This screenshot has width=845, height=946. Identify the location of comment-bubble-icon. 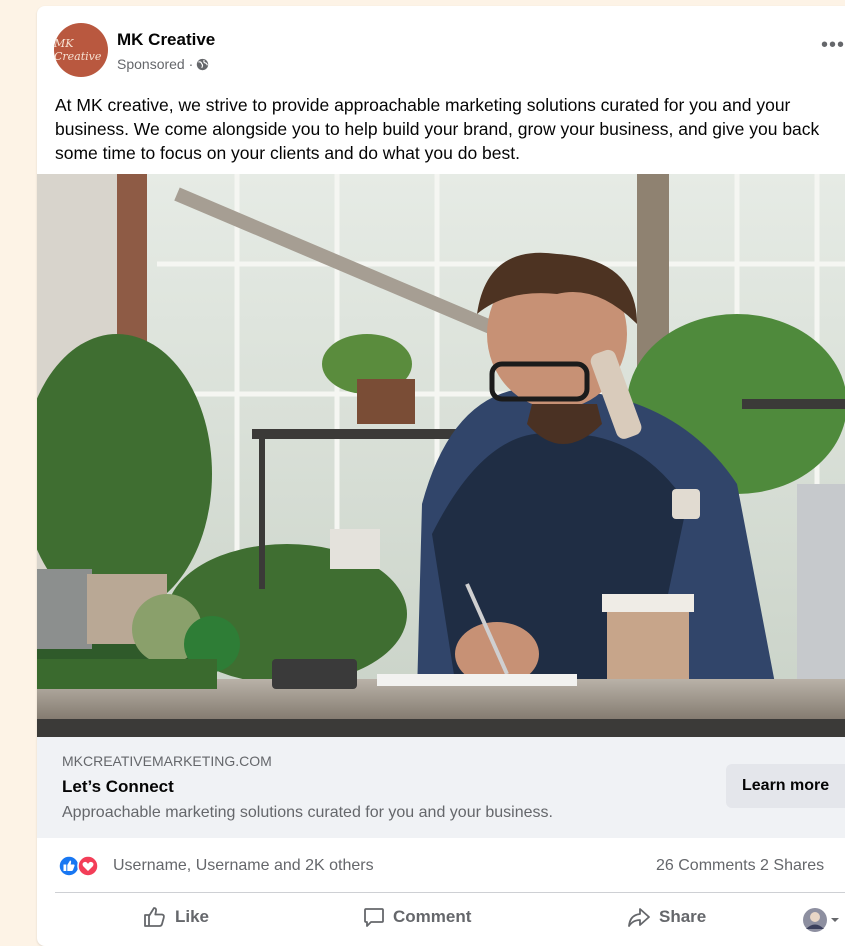
(374, 917).